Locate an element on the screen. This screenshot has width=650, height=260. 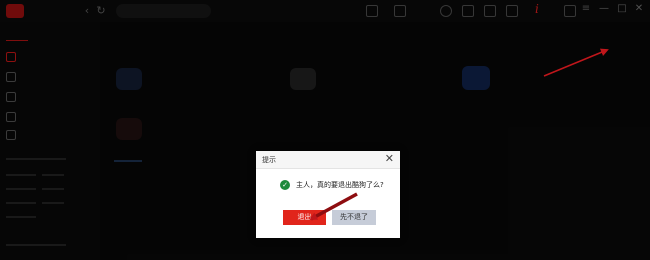
exit-confirm-dialog: 提示 ✕ ✓ 主人，真的要退出酷狗了么? 退出 先不退了 is located at coordinates (328, 194).